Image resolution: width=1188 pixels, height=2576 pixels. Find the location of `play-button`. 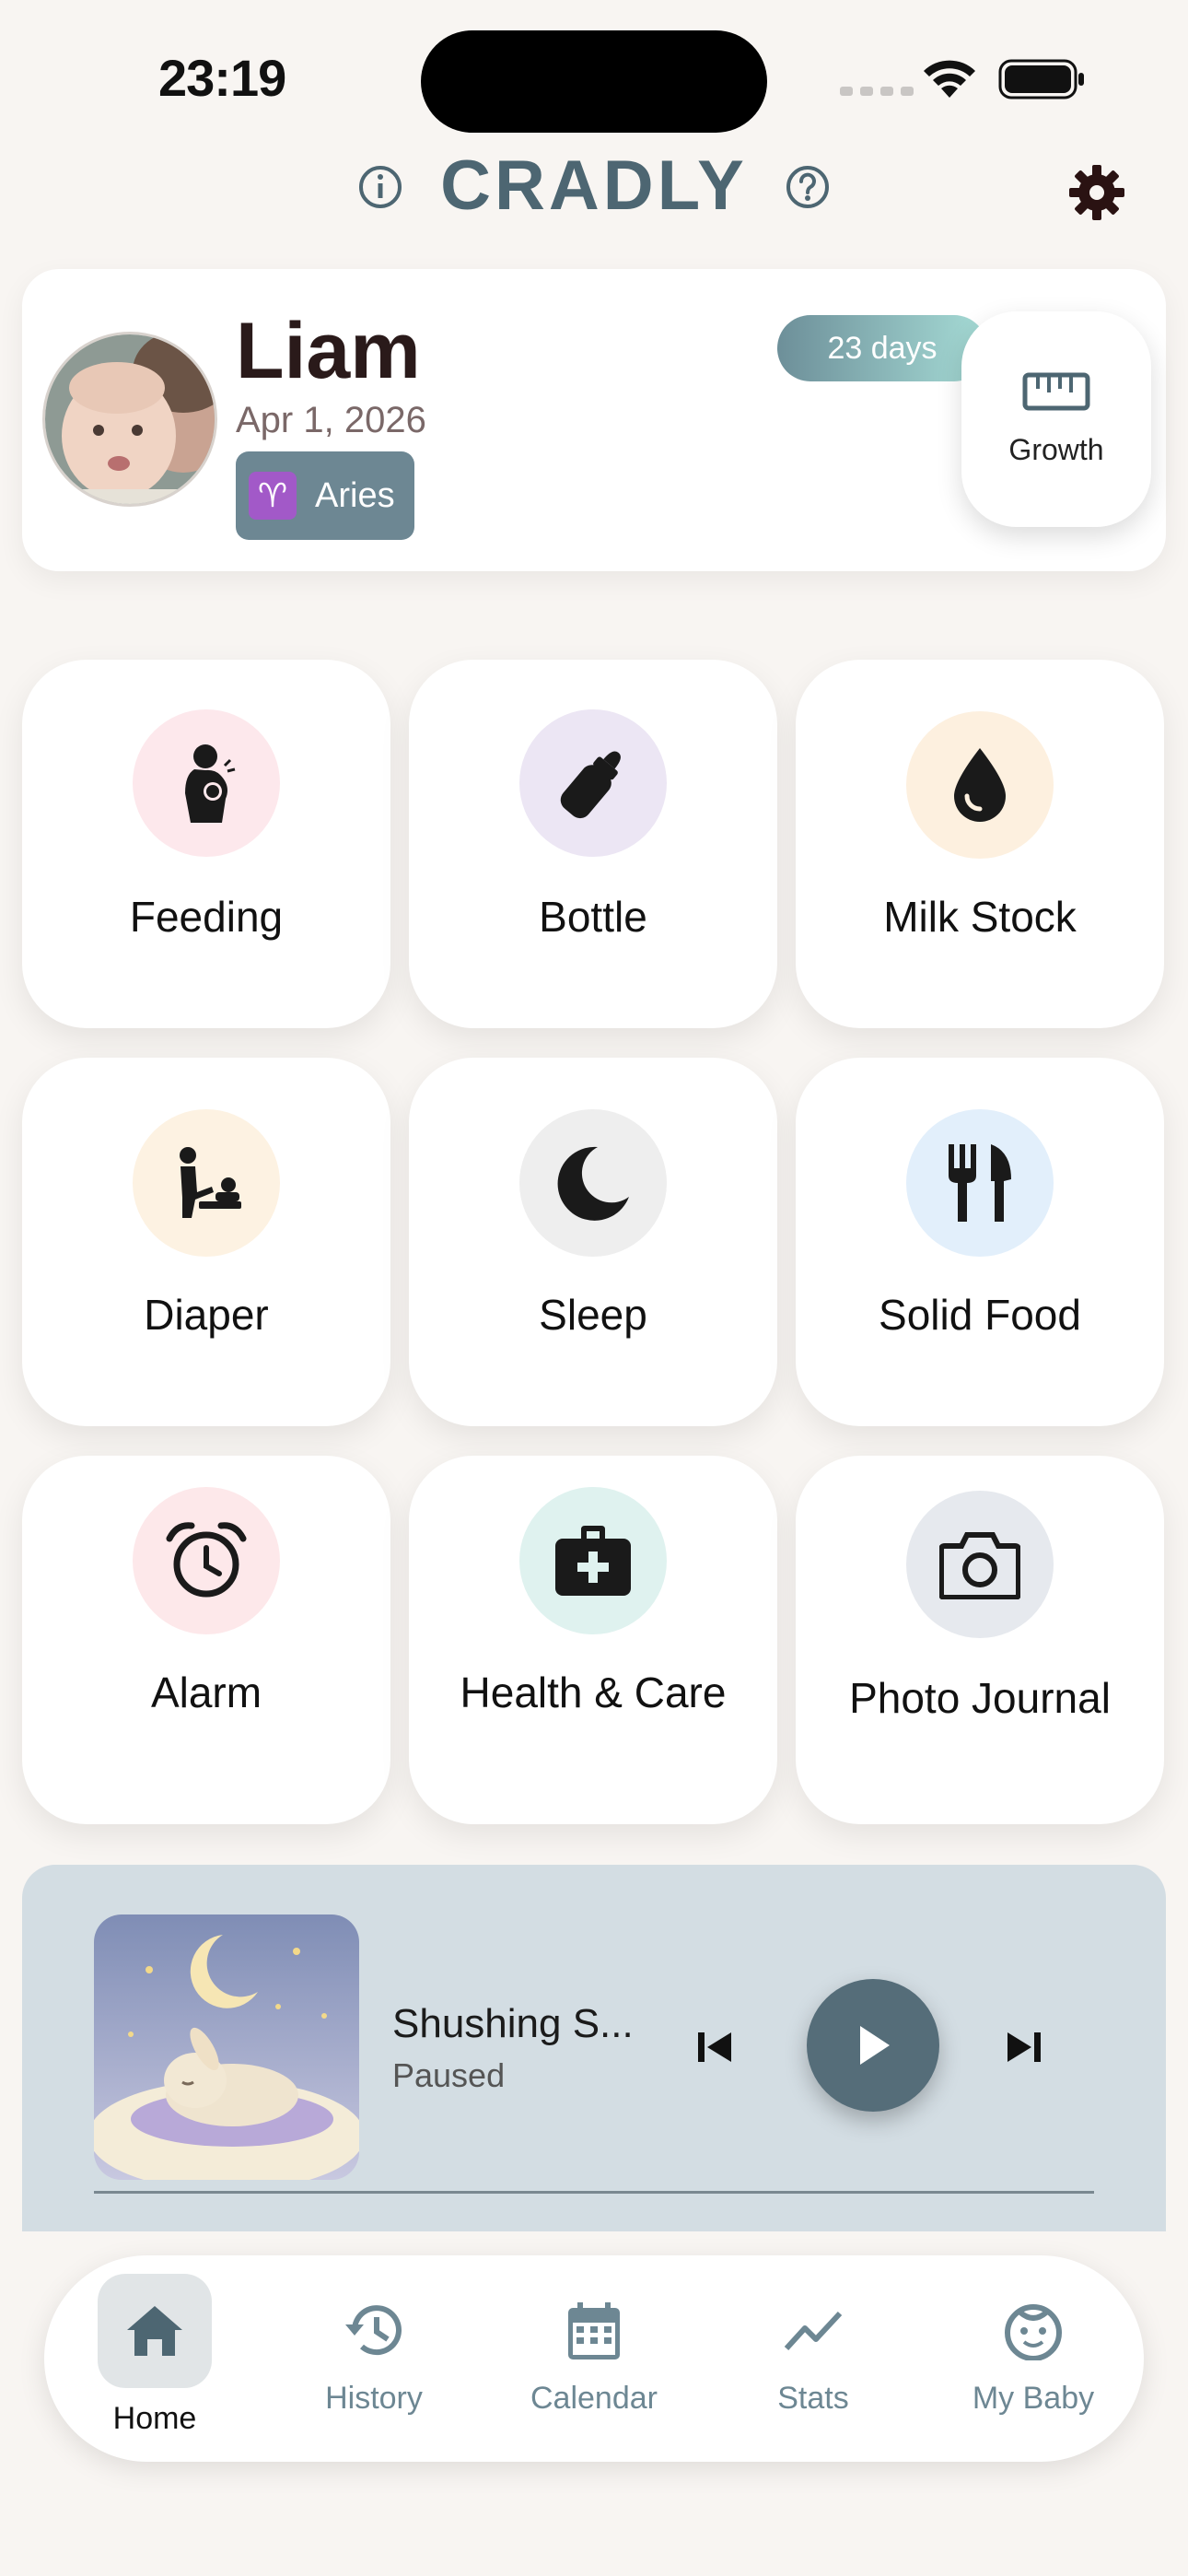

play-button is located at coordinates (873, 2045).